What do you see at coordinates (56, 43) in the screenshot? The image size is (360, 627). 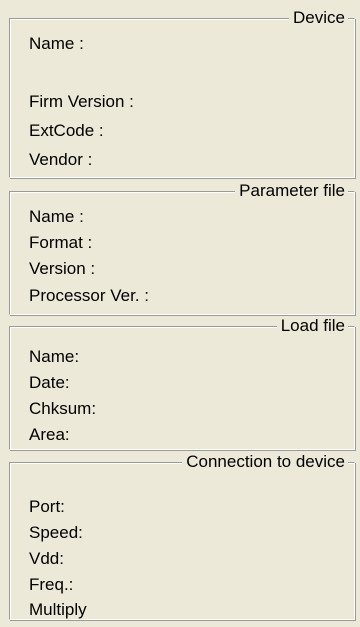 I see `device-name-label: Name :` at bounding box center [56, 43].